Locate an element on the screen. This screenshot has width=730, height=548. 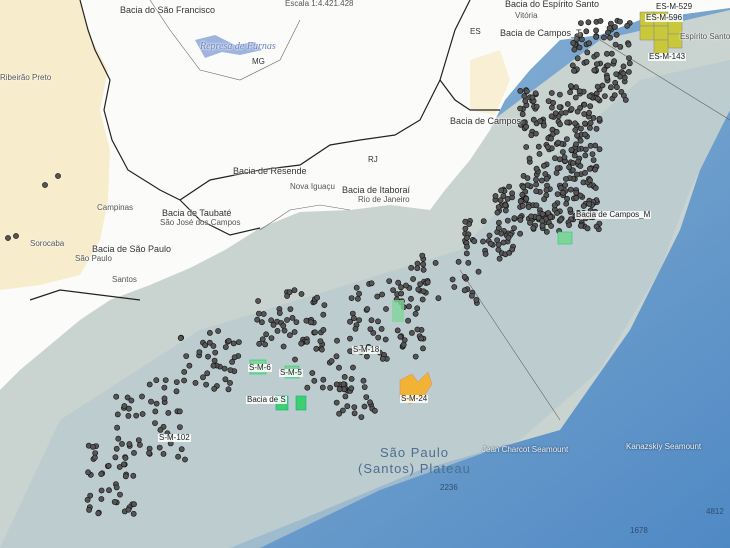
label-bacia-itaborai: Bacia de Itaboraí is located at coordinates (376, 190).